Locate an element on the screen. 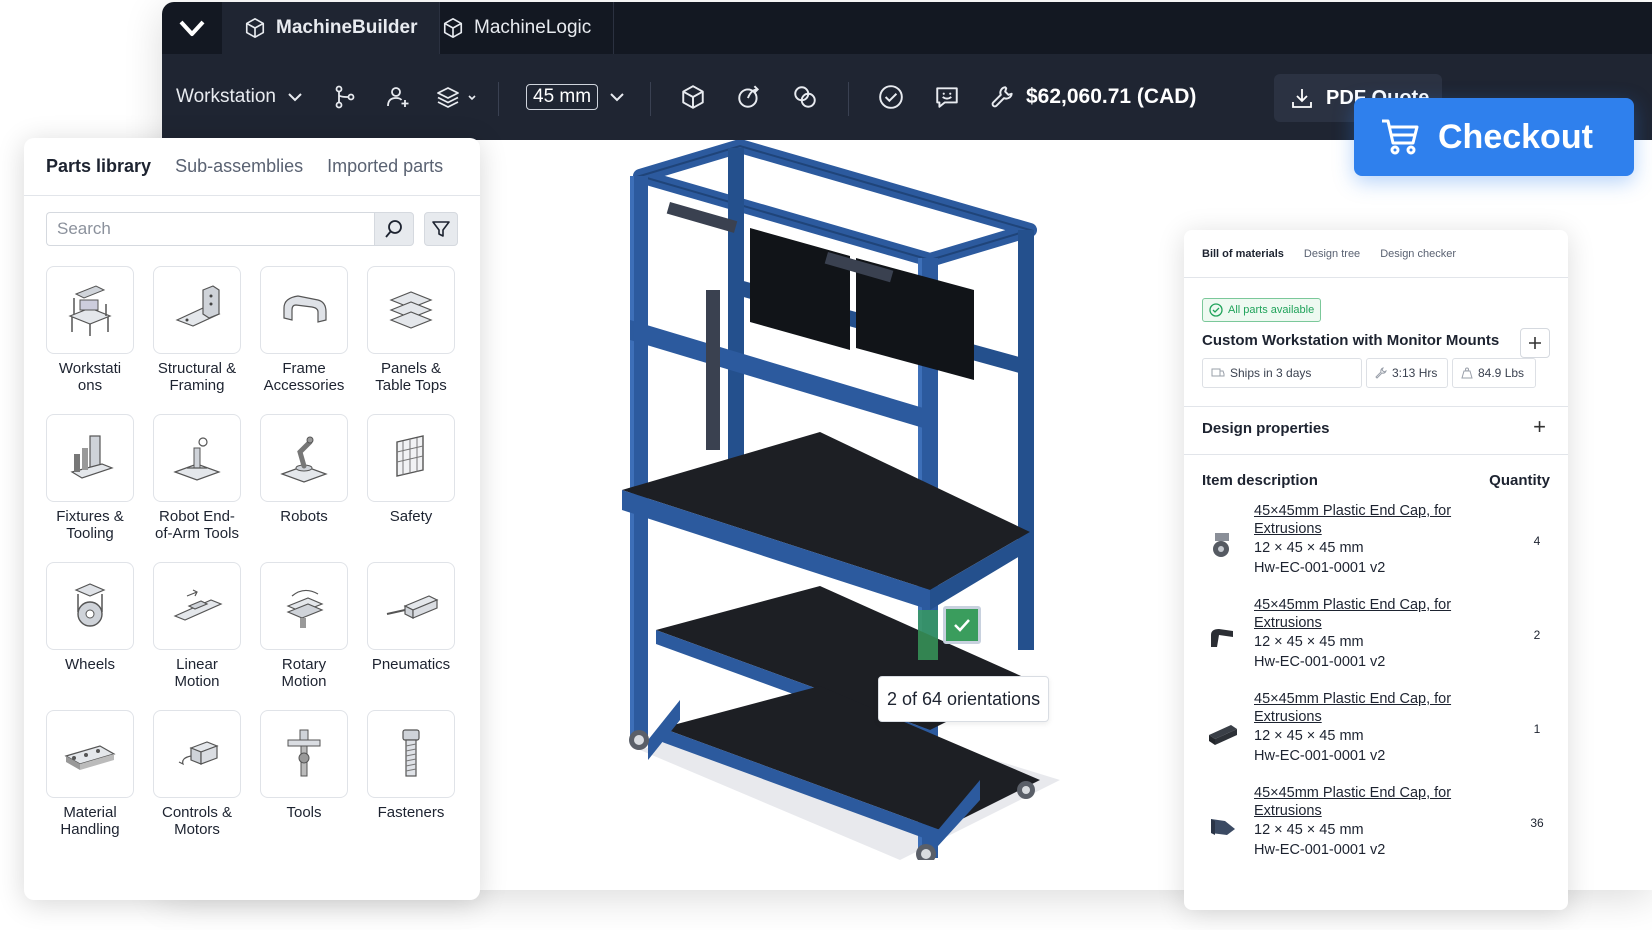 The width and height of the screenshot is (1652, 930). category-workstations: Workstati ons is located at coordinates (90, 335).